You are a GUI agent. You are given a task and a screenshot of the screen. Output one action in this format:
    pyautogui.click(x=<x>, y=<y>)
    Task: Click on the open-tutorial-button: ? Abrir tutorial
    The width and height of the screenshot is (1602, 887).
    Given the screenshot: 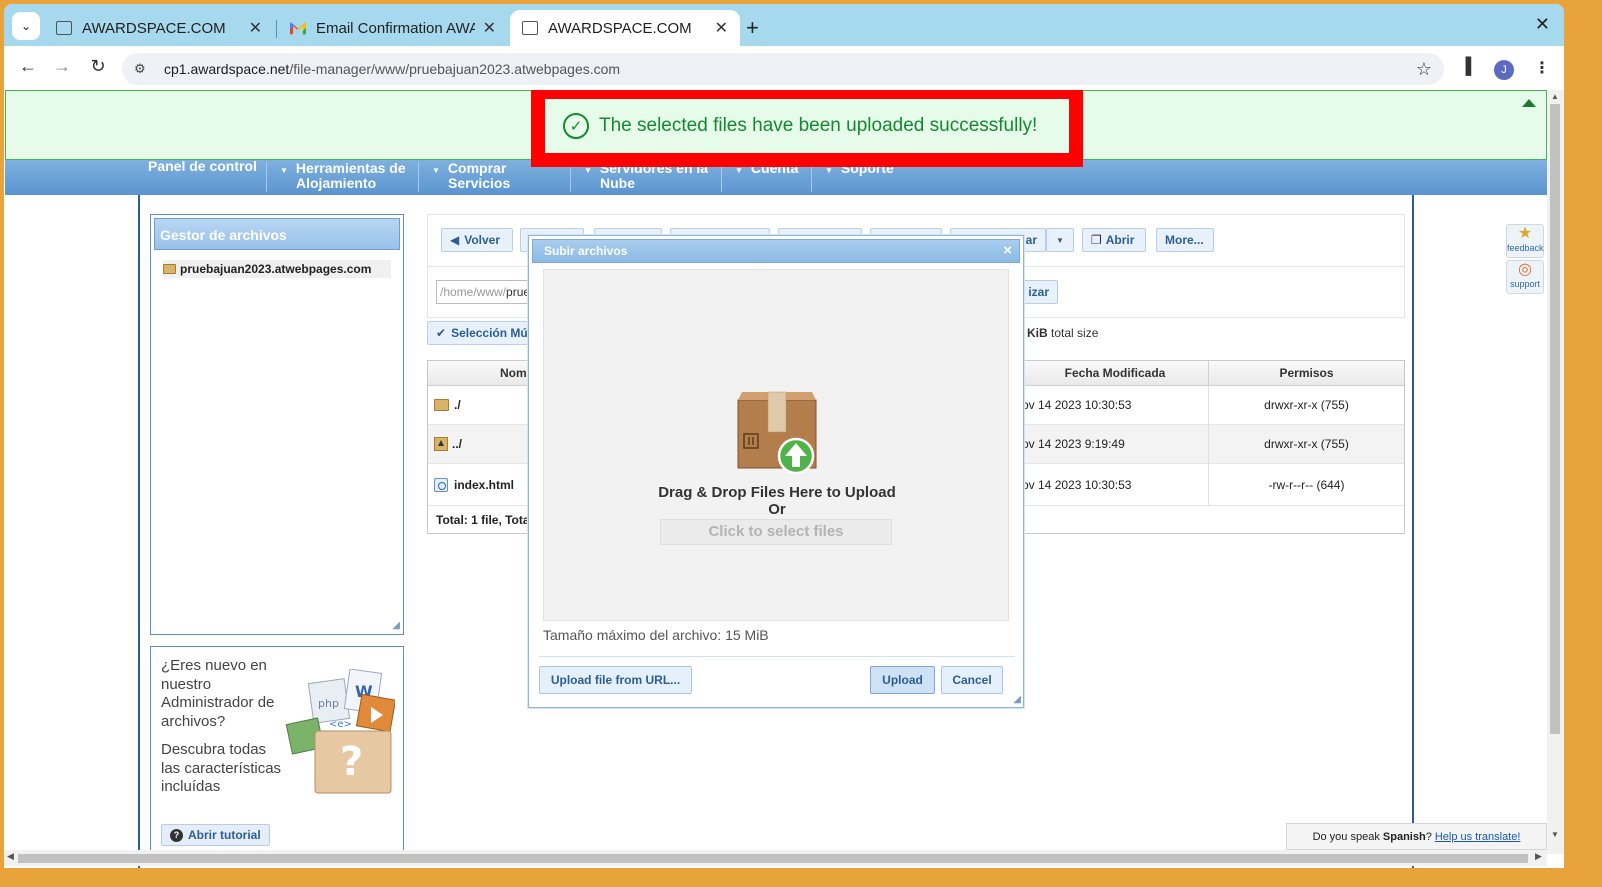 What is the action you would take?
    pyautogui.click(x=215, y=835)
    